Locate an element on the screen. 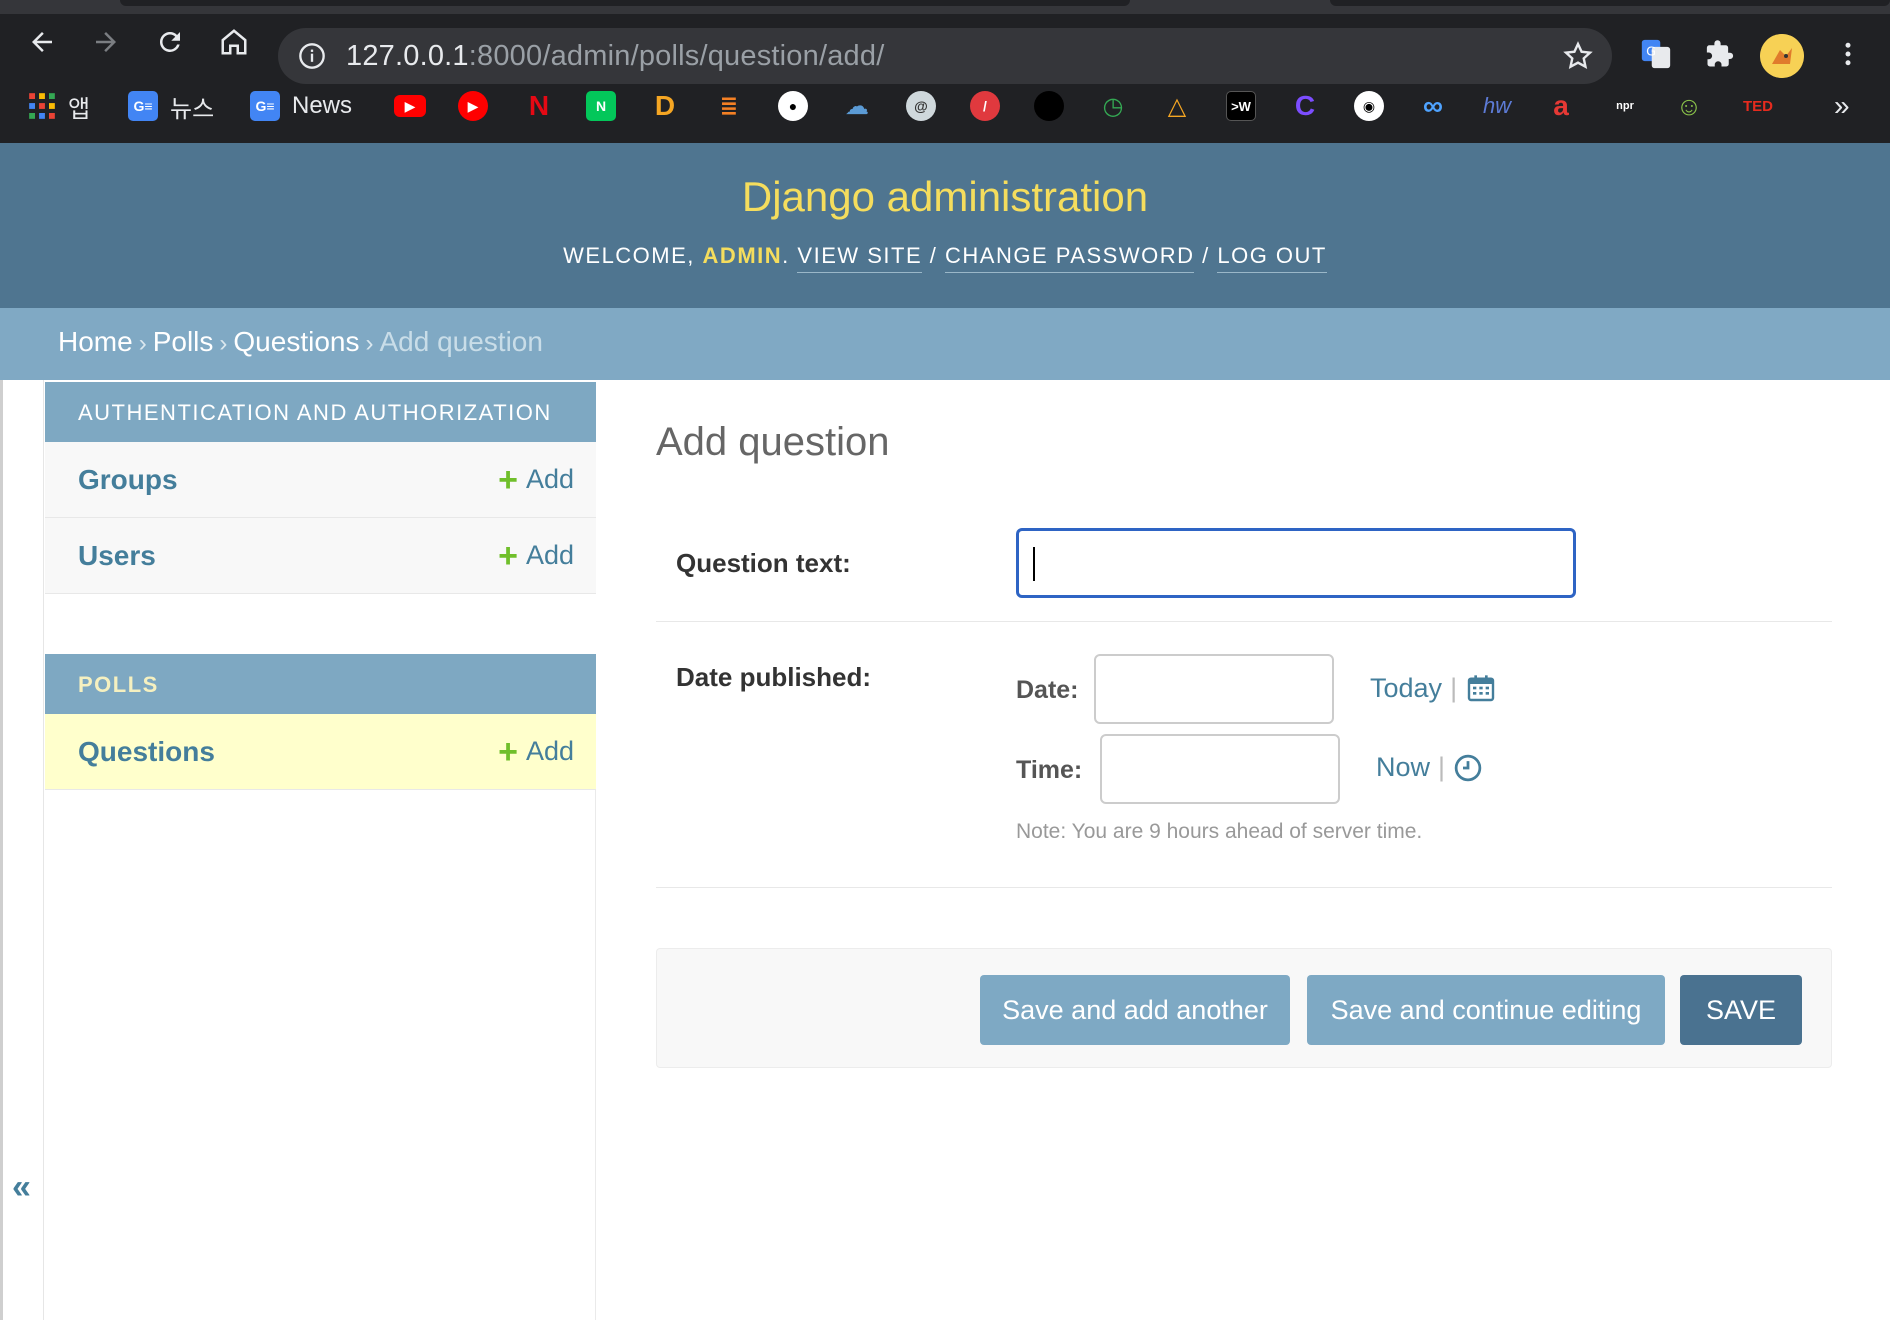 The image size is (1890, 1320). bookmark-label: 뉴스 is located at coordinates (192, 109).